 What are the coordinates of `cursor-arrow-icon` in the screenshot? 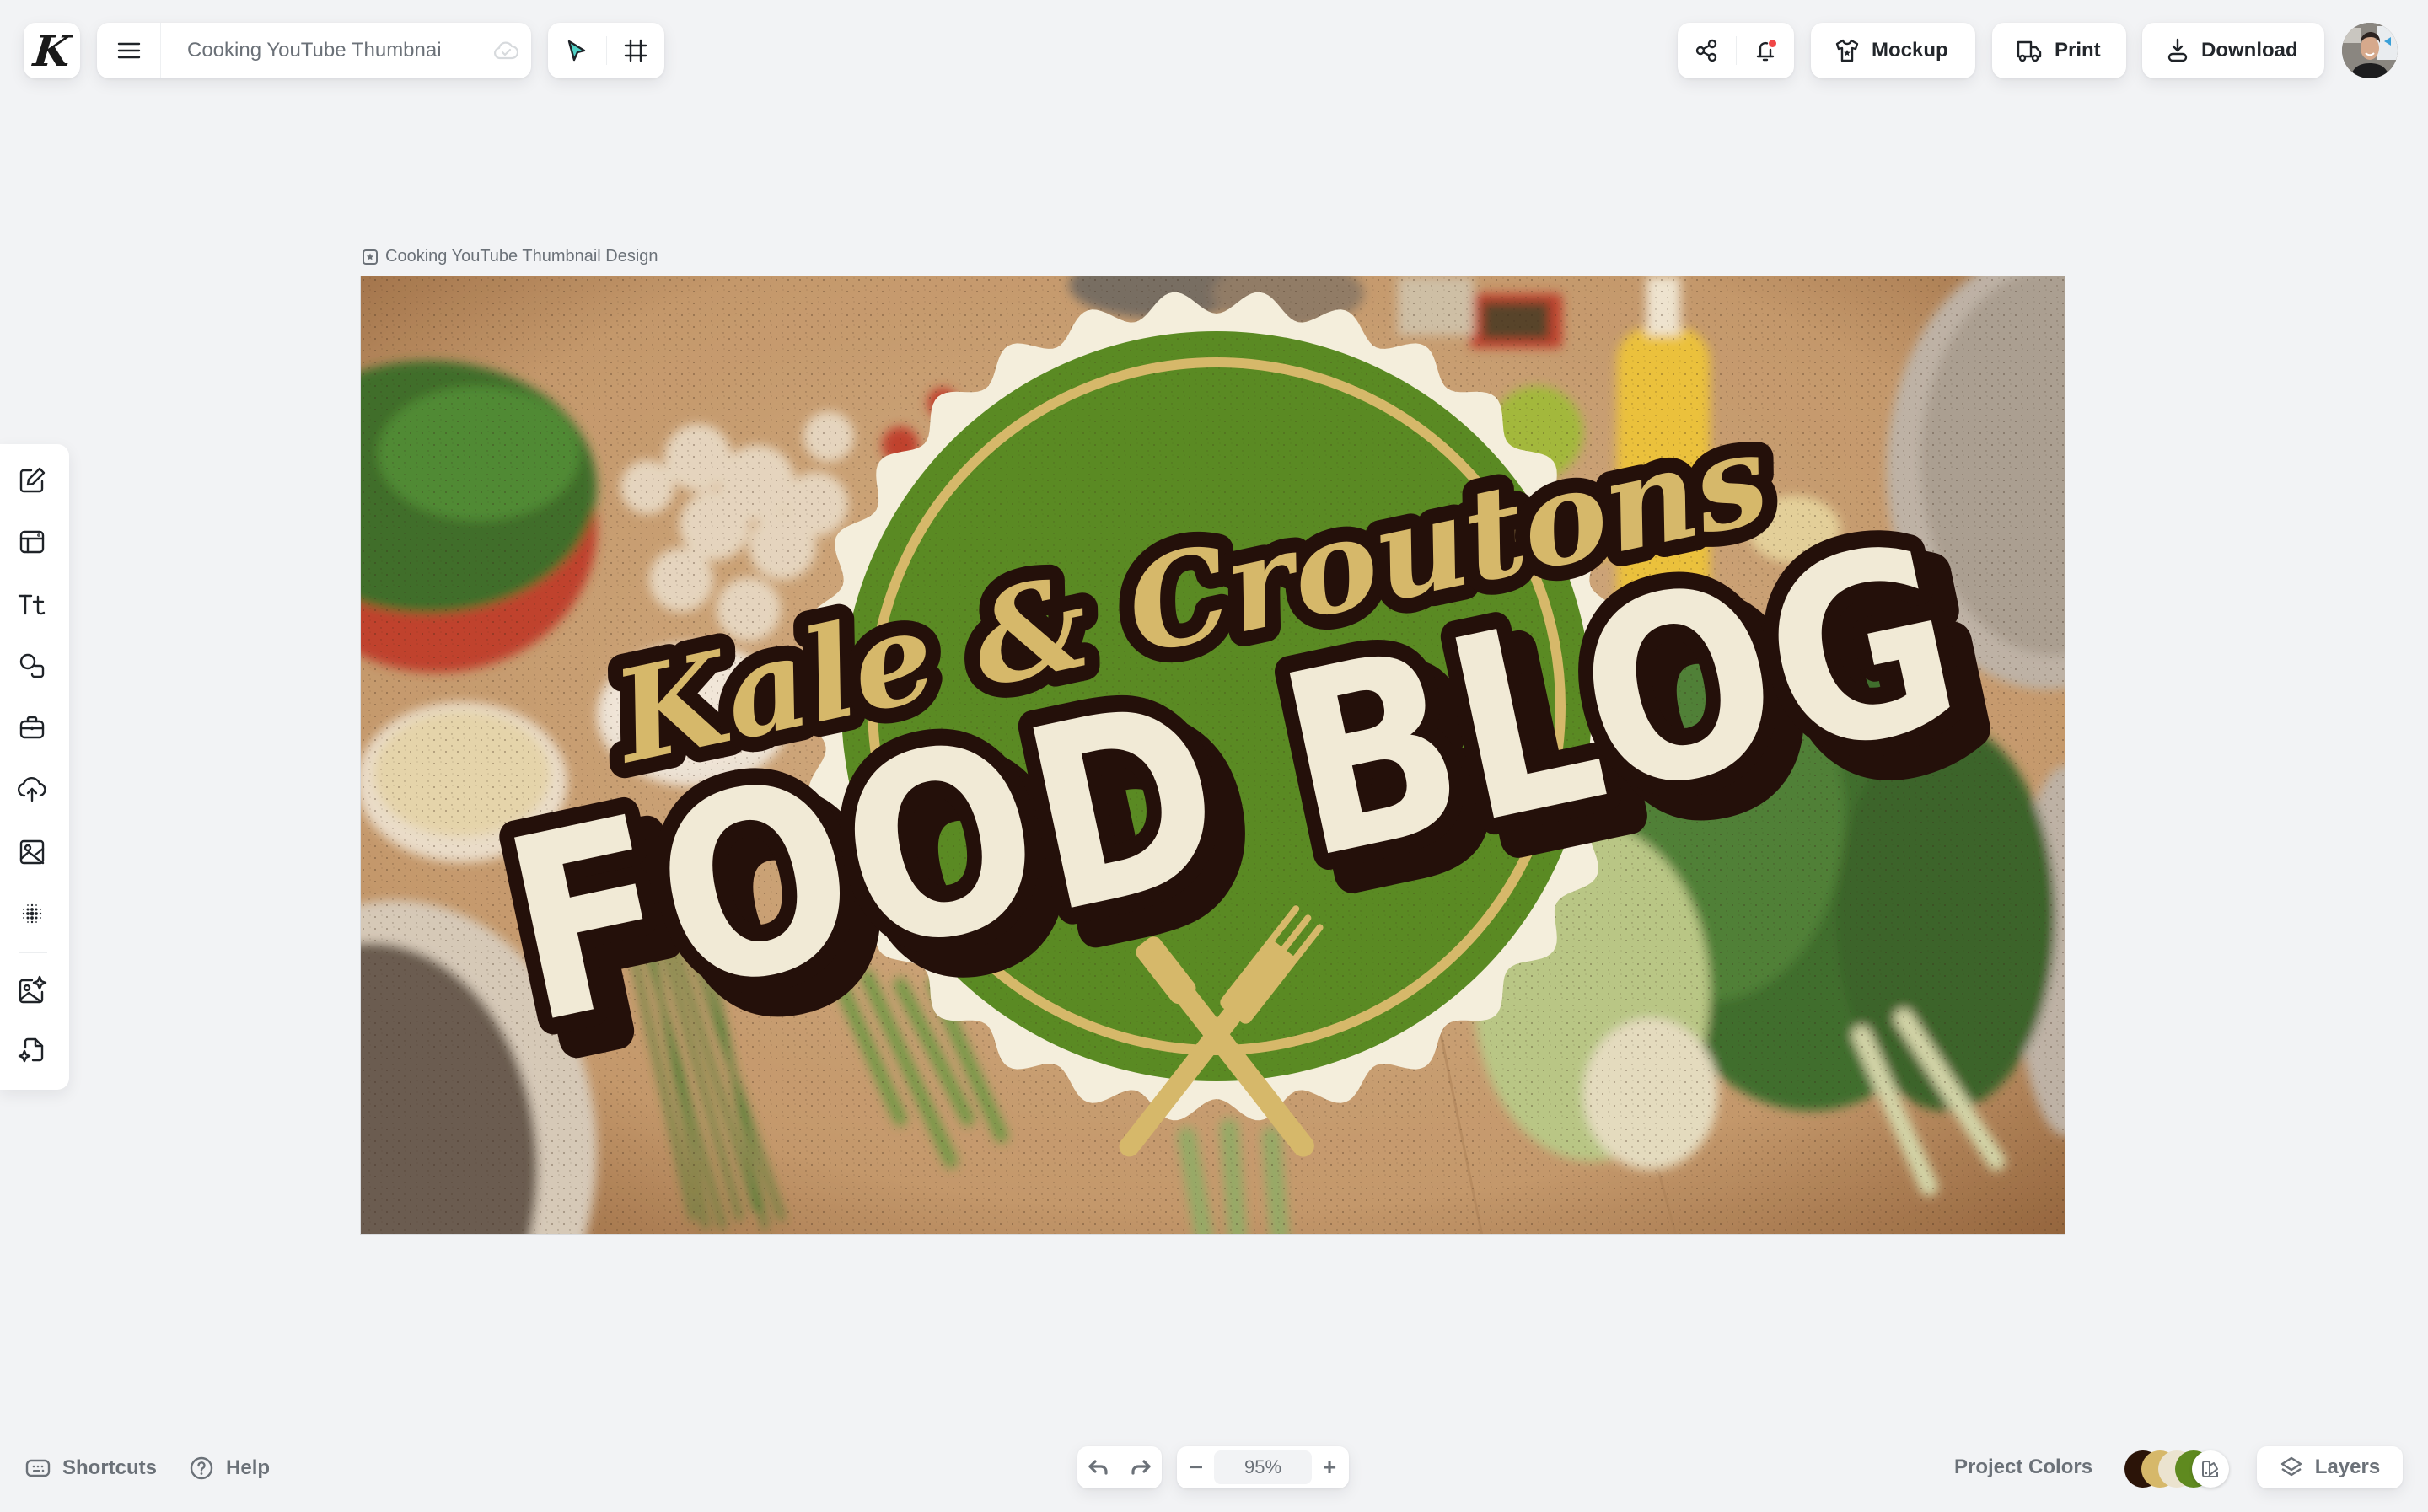 It's located at (577, 51).